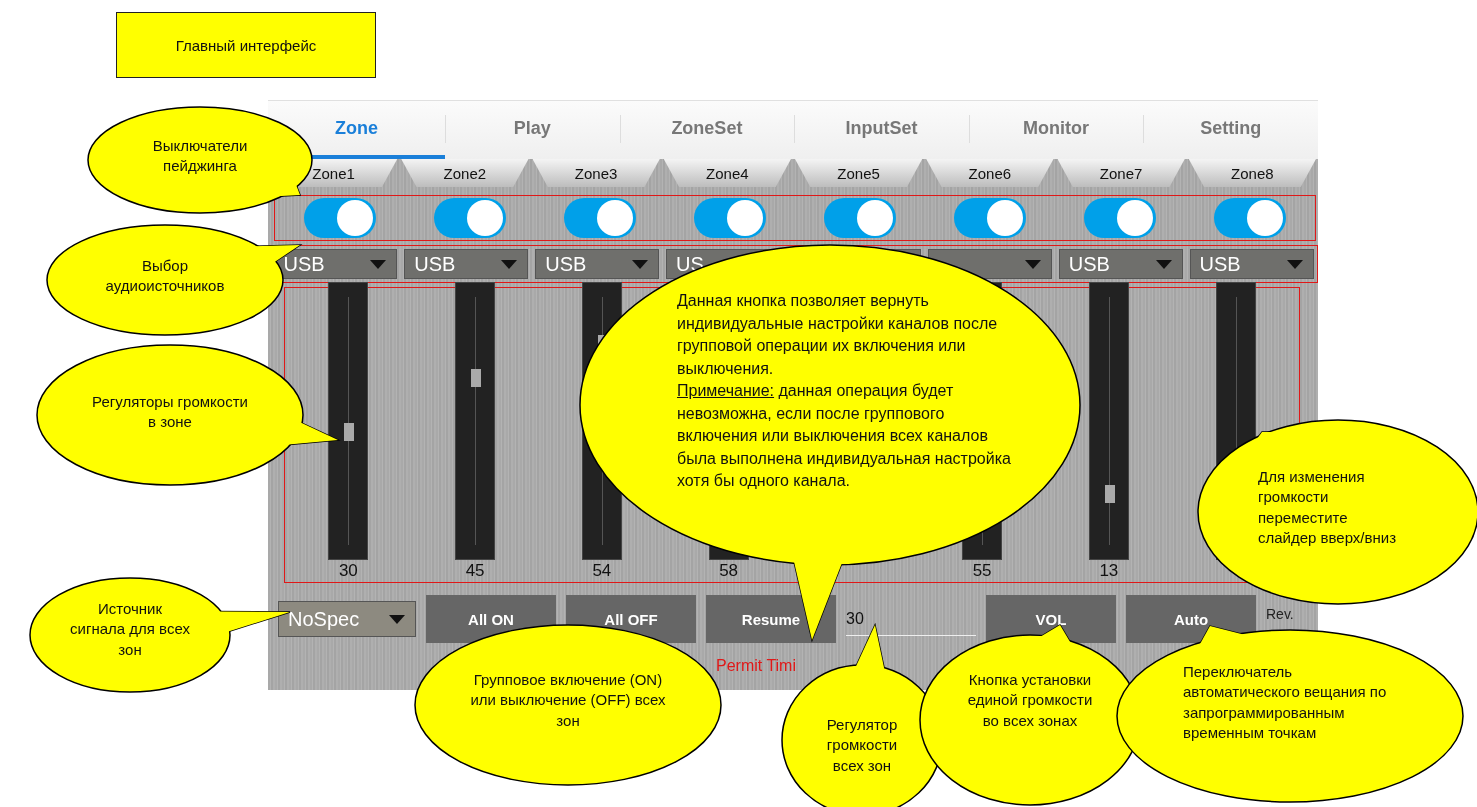 Image resolution: width=1477 pixels, height=807 pixels. Describe the element at coordinates (1230, 130) in the screenshot. I see `tab: Setting` at that location.